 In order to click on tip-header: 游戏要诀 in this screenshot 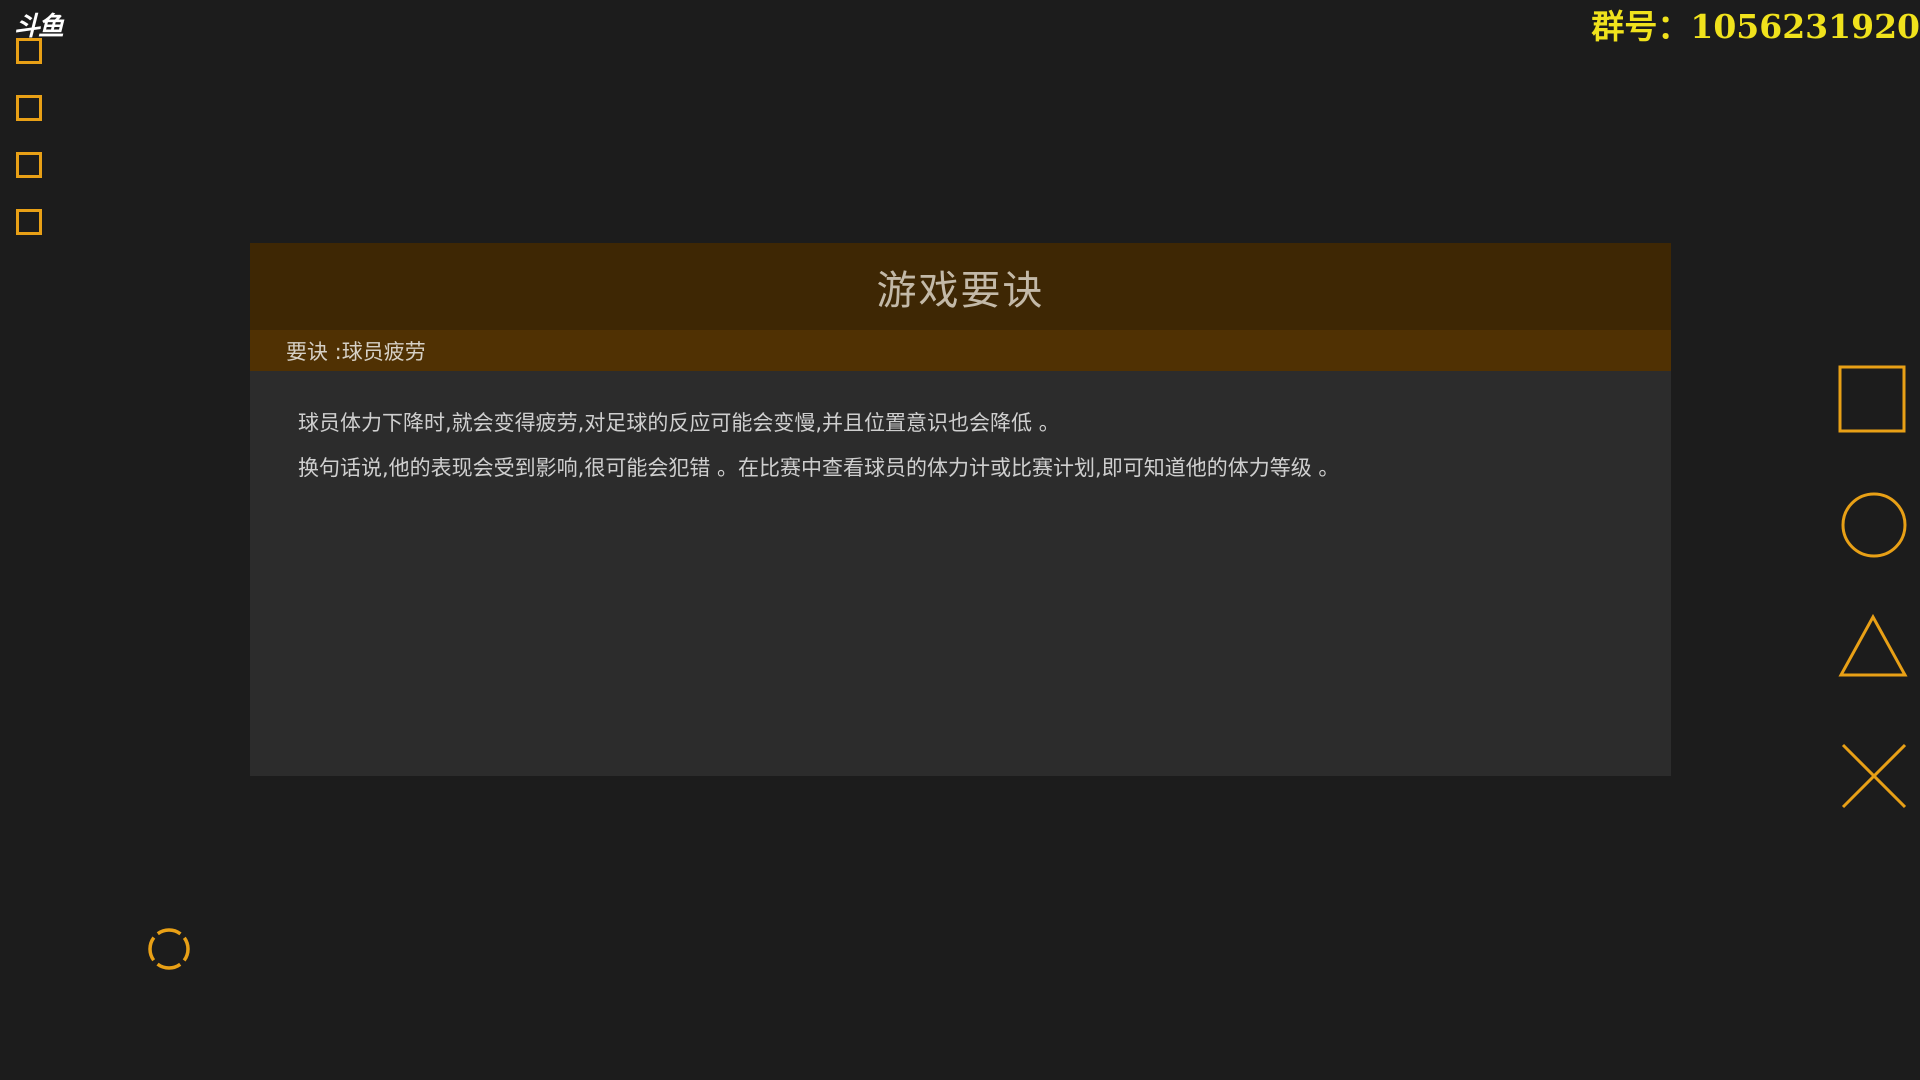, I will do `click(960, 286)`.